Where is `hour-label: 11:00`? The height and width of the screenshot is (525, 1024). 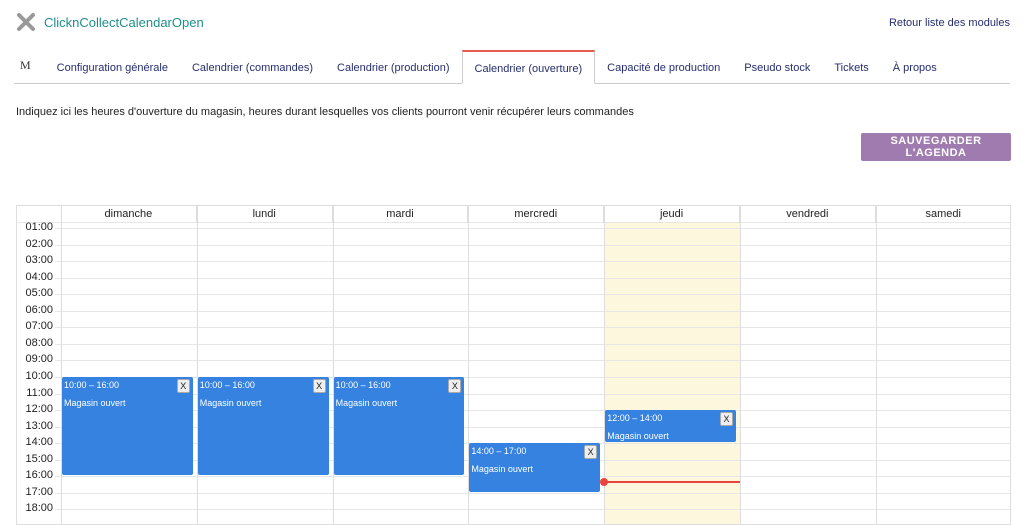 hour-label: 11:00 is located at coordinates (39, 392).